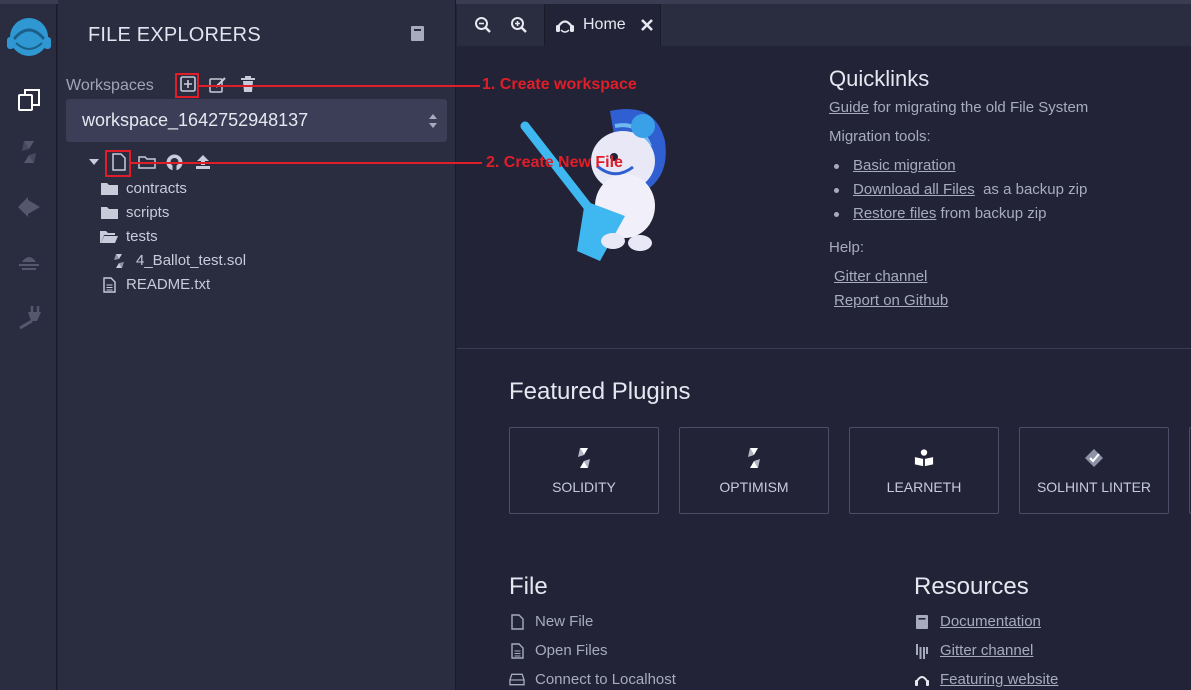 The image size is (1191, 690). I want to click on restore-files-link: Restore files, so click(894, 213).